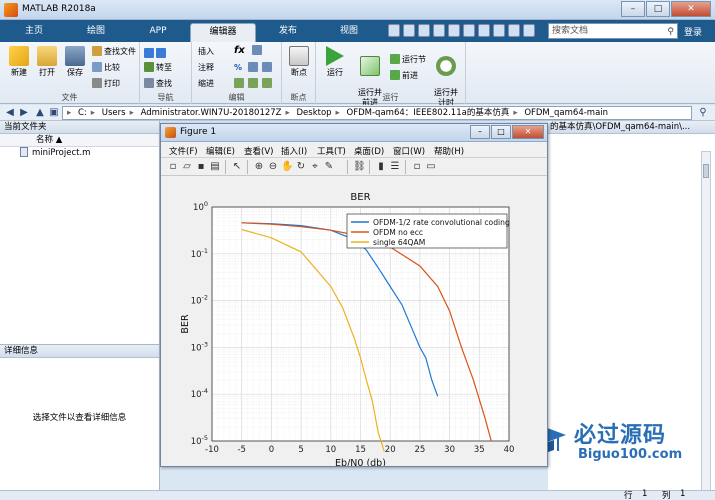 The height and width of the screenshot is (500, 715). I want to click on path-segment: Desktop, so click(313, 113).